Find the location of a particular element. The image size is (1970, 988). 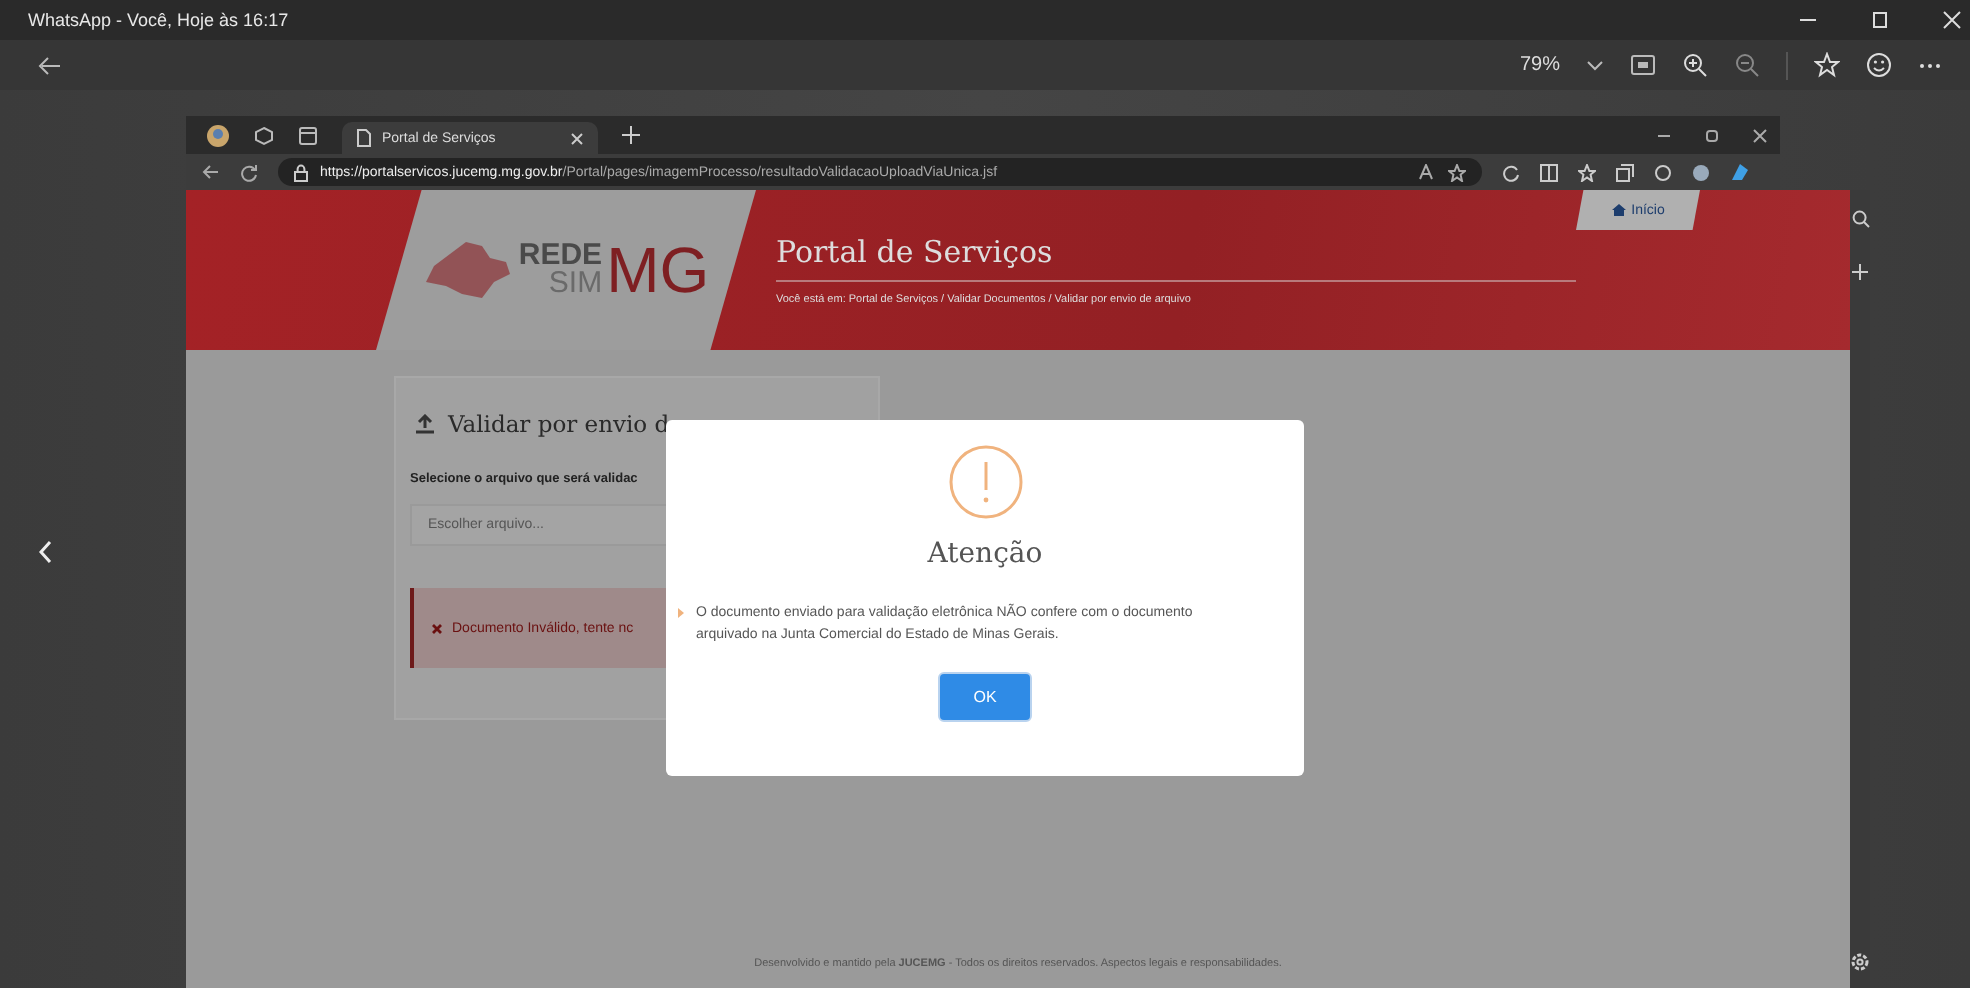

cross-icon is located at coordinates (437, 628).